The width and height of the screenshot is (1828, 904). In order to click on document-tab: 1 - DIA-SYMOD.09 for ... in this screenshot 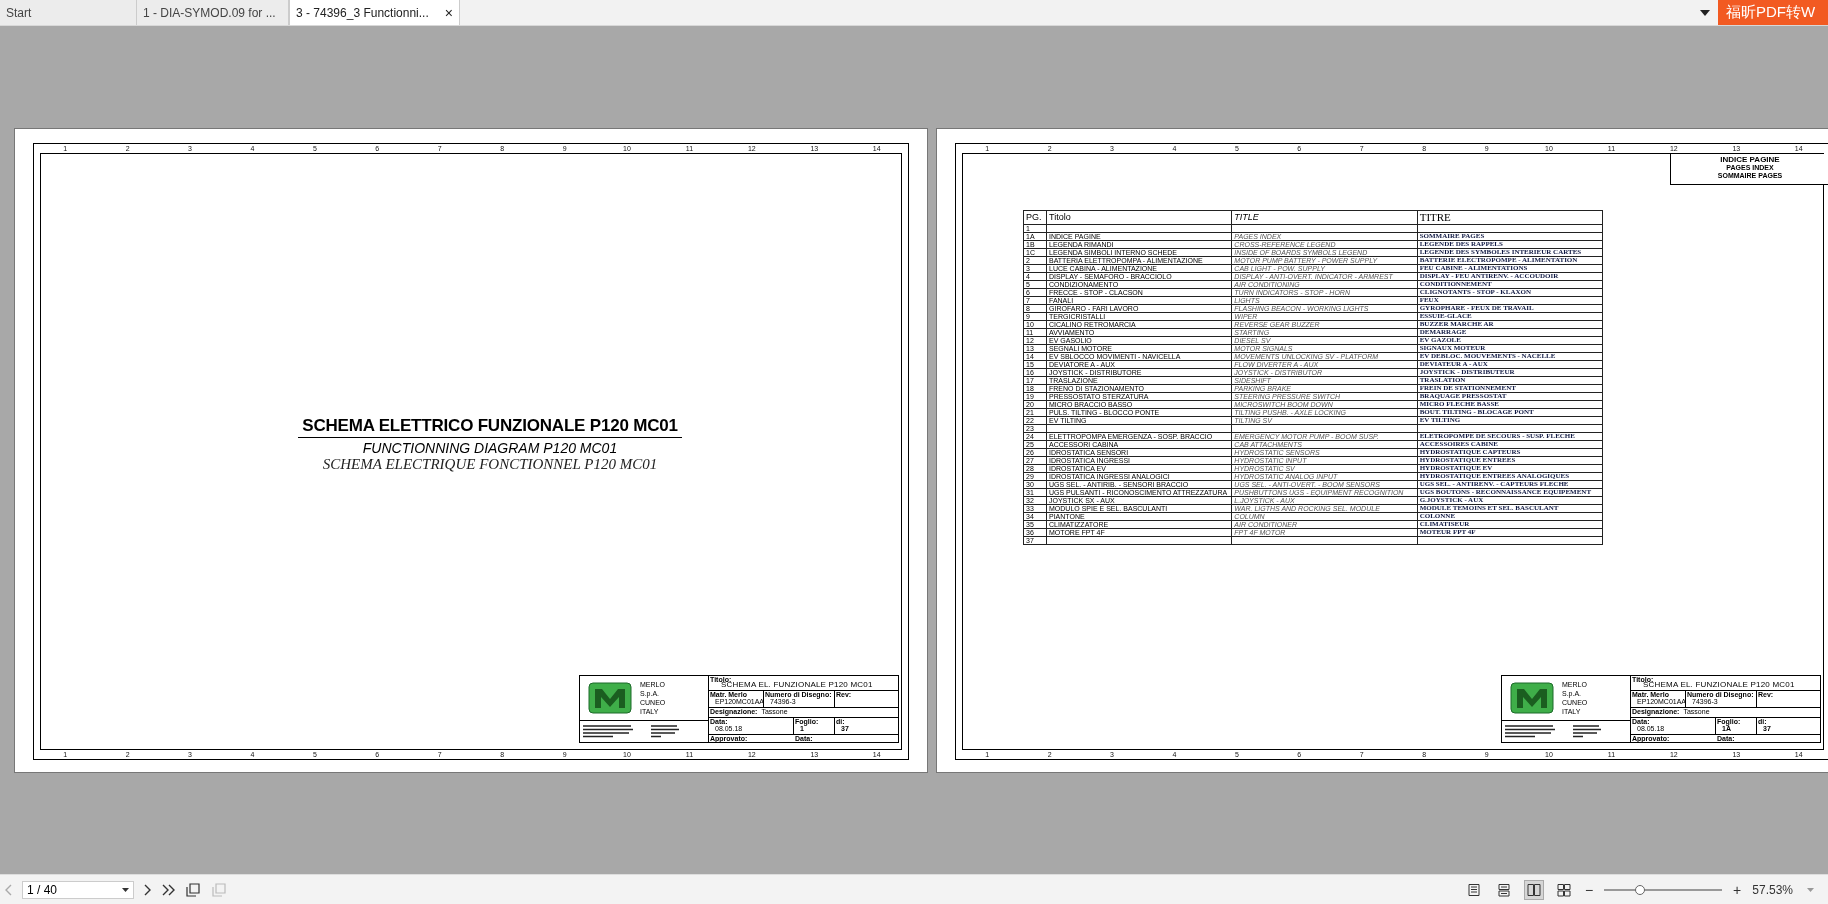, I will do `click(213, 12)`.